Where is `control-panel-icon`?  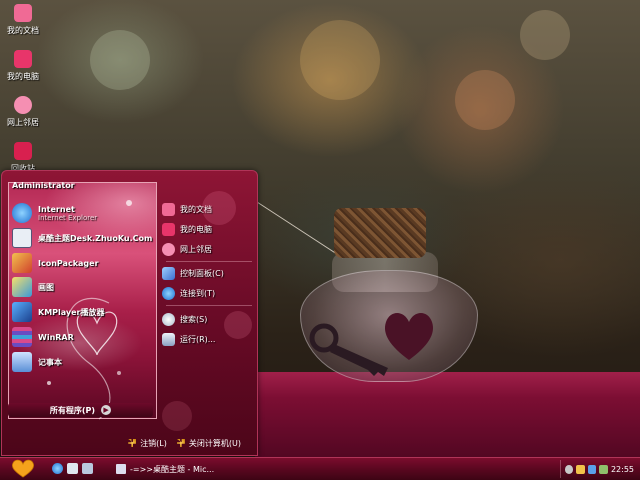
control-panel-icon is located at coordinates (168, 273).